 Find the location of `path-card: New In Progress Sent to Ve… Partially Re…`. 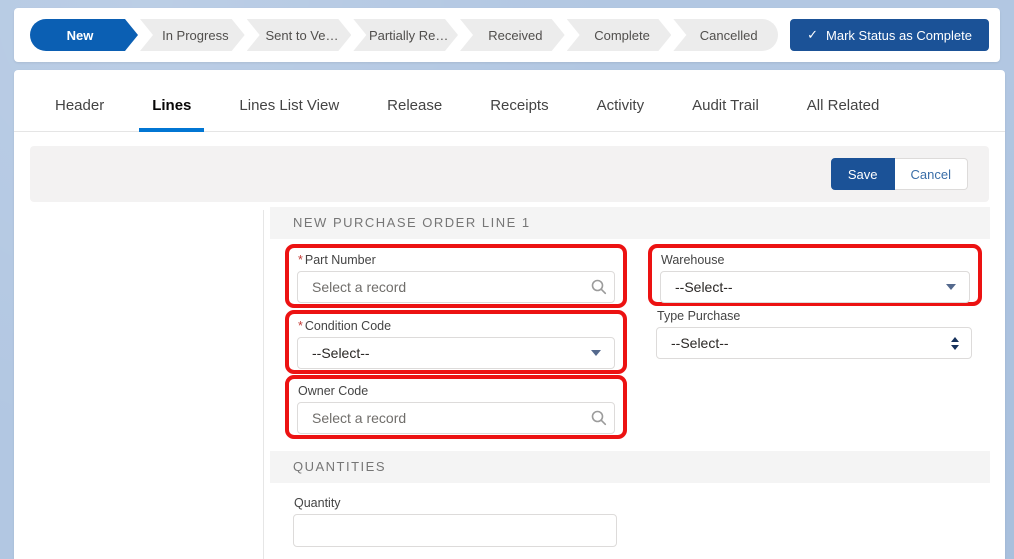

path-card: New In Progress Sent to Ve… Partially Re… is located at coordinates (507, 35).